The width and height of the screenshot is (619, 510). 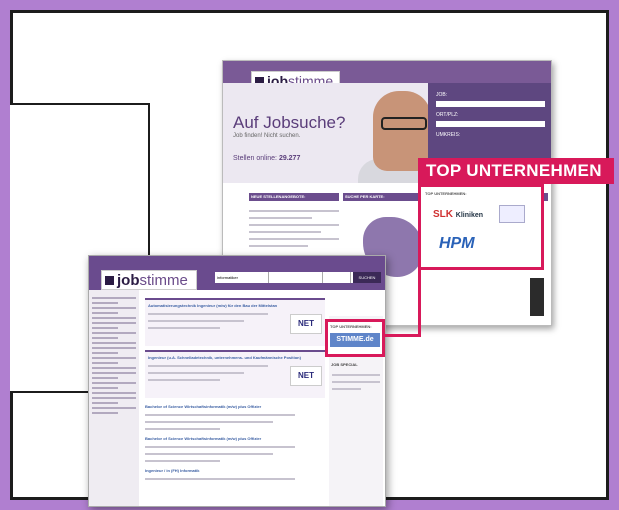 I want to click on job-search-input: informatiker, so click(x=242, y=277).